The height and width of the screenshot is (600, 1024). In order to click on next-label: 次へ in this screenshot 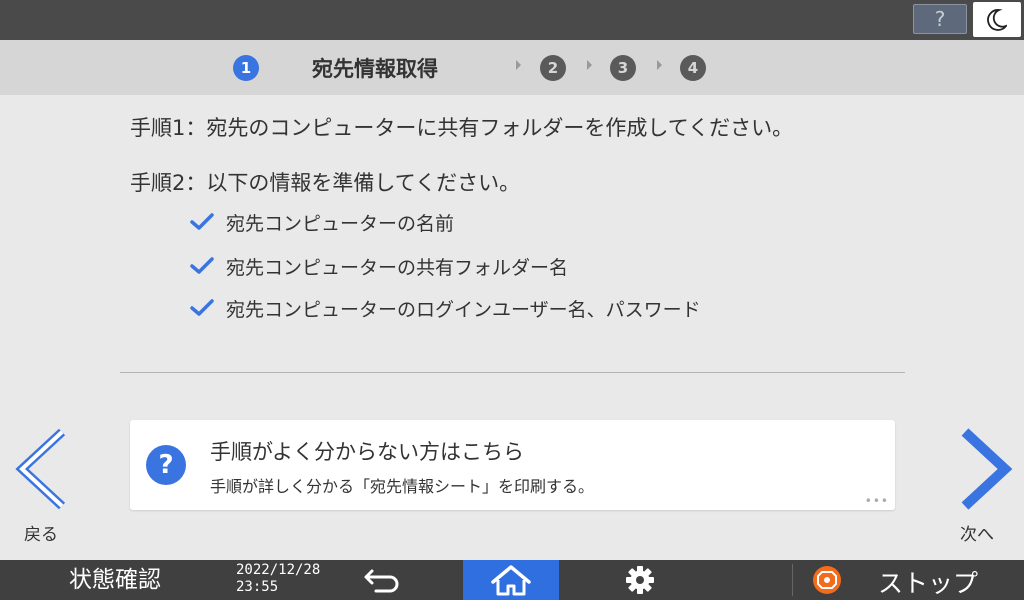, I will do `click(977, 535)`.